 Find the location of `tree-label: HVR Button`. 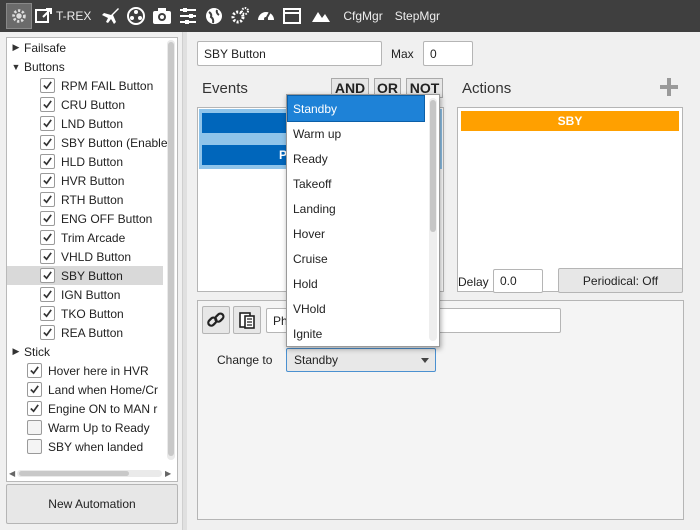

tree-label: HVR Button is located at coordinates (93, 180).